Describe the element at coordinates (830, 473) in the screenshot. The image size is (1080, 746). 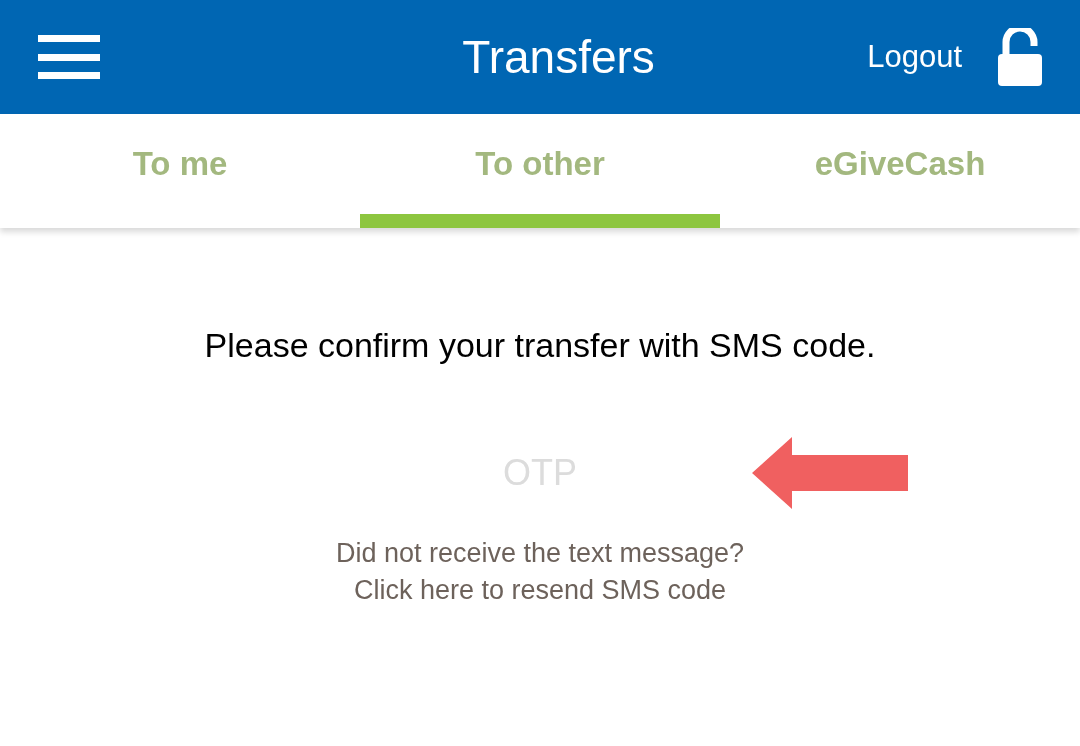
I see `arrow-icon` at that location.